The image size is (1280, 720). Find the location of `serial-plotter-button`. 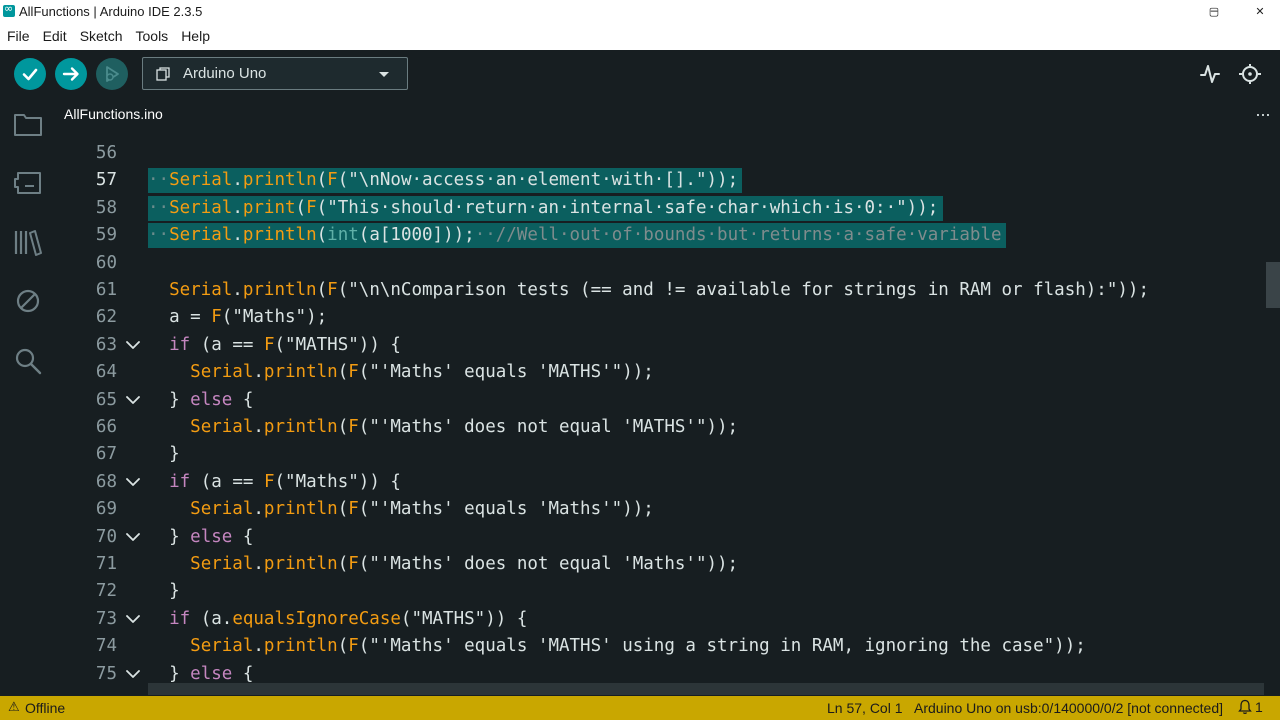

serial-plotter-button is located at coordinates (1210, 74).